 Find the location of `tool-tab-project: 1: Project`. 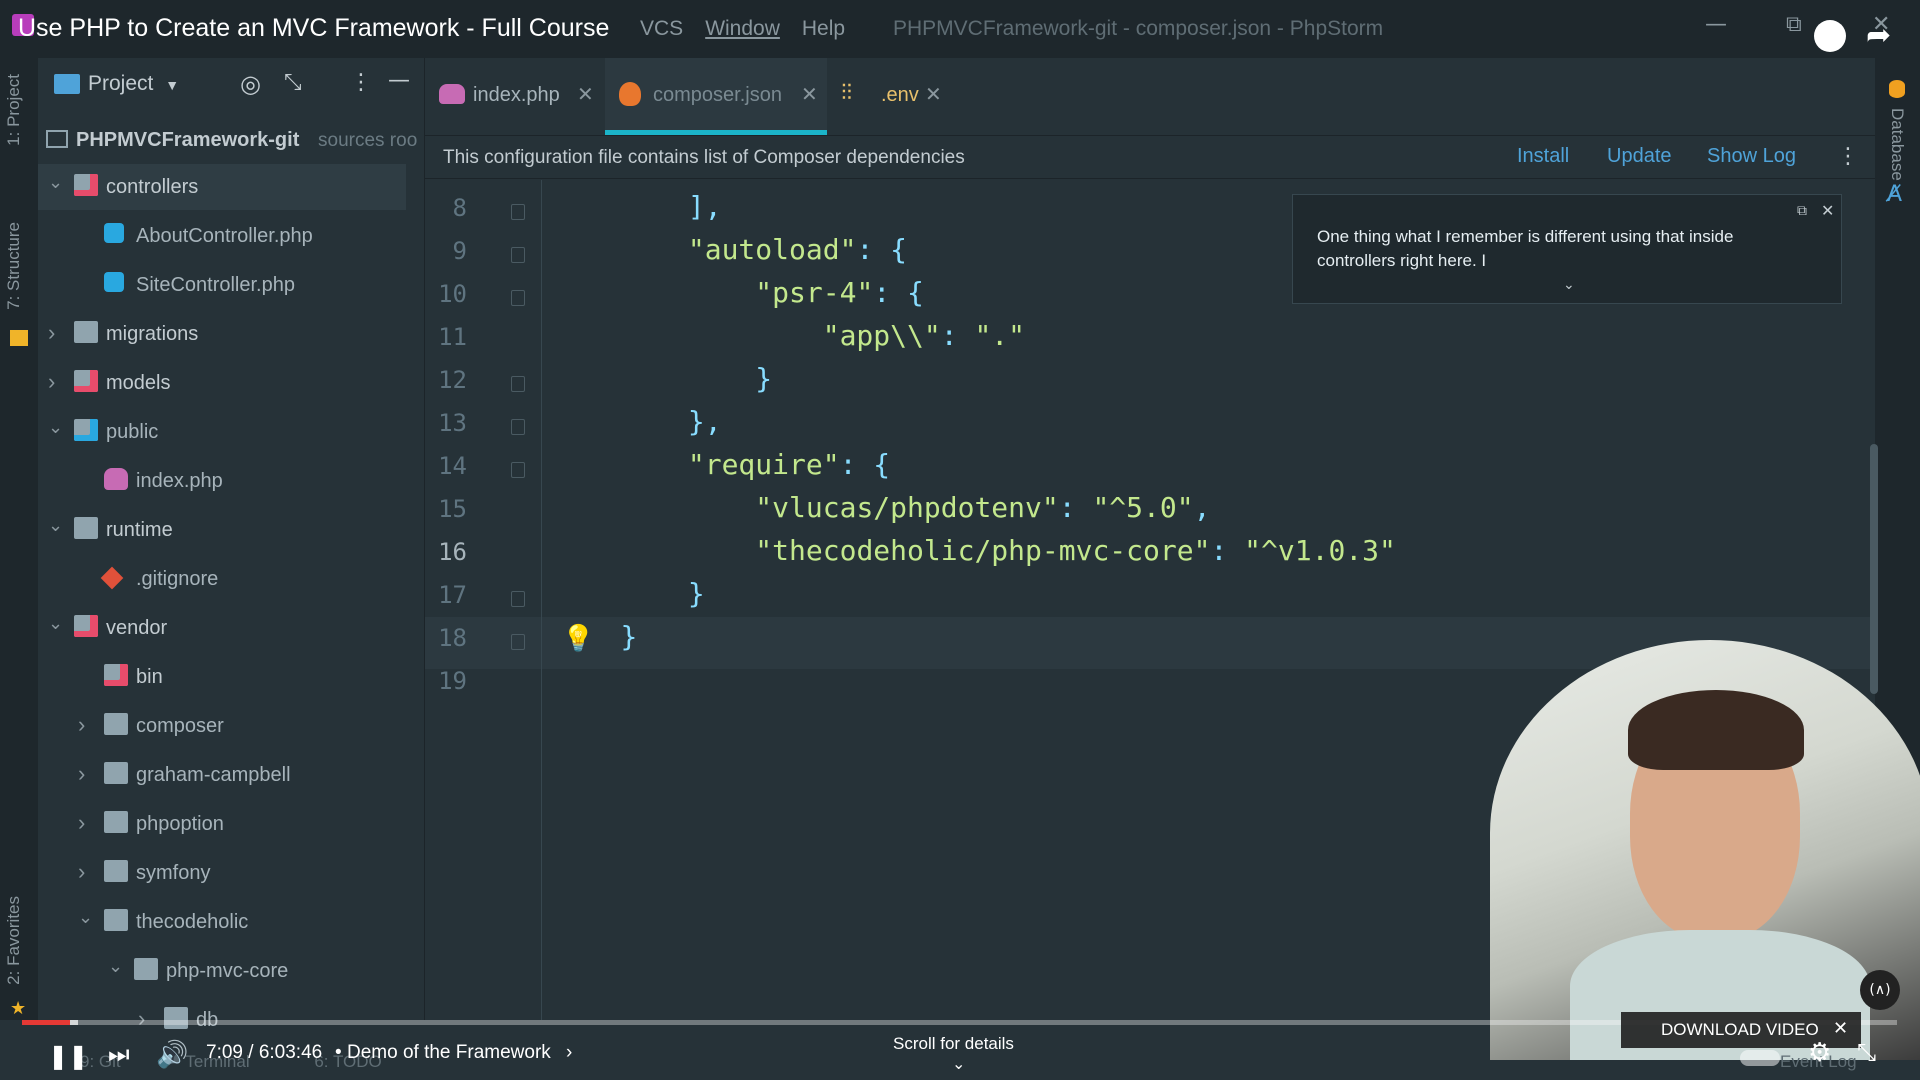

tool-tab-project: 1: Project is located at coordinates (14, 110).